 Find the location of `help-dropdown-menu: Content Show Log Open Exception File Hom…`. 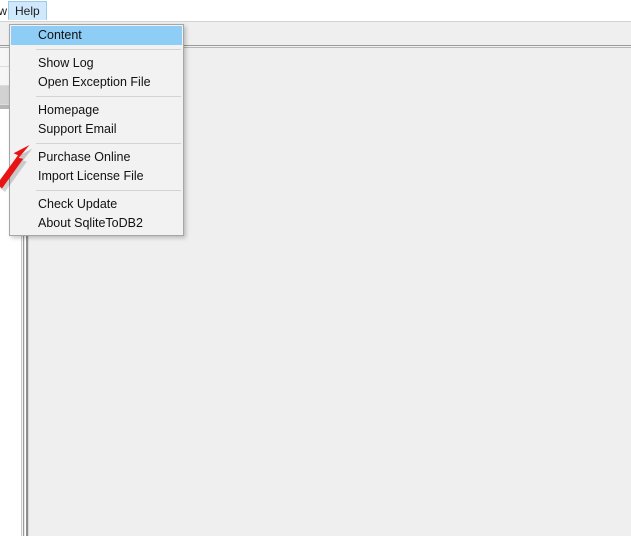

help-dropdown-menu: Content Show Log Open Exception File Hom… is located at coordinates (96, 130).